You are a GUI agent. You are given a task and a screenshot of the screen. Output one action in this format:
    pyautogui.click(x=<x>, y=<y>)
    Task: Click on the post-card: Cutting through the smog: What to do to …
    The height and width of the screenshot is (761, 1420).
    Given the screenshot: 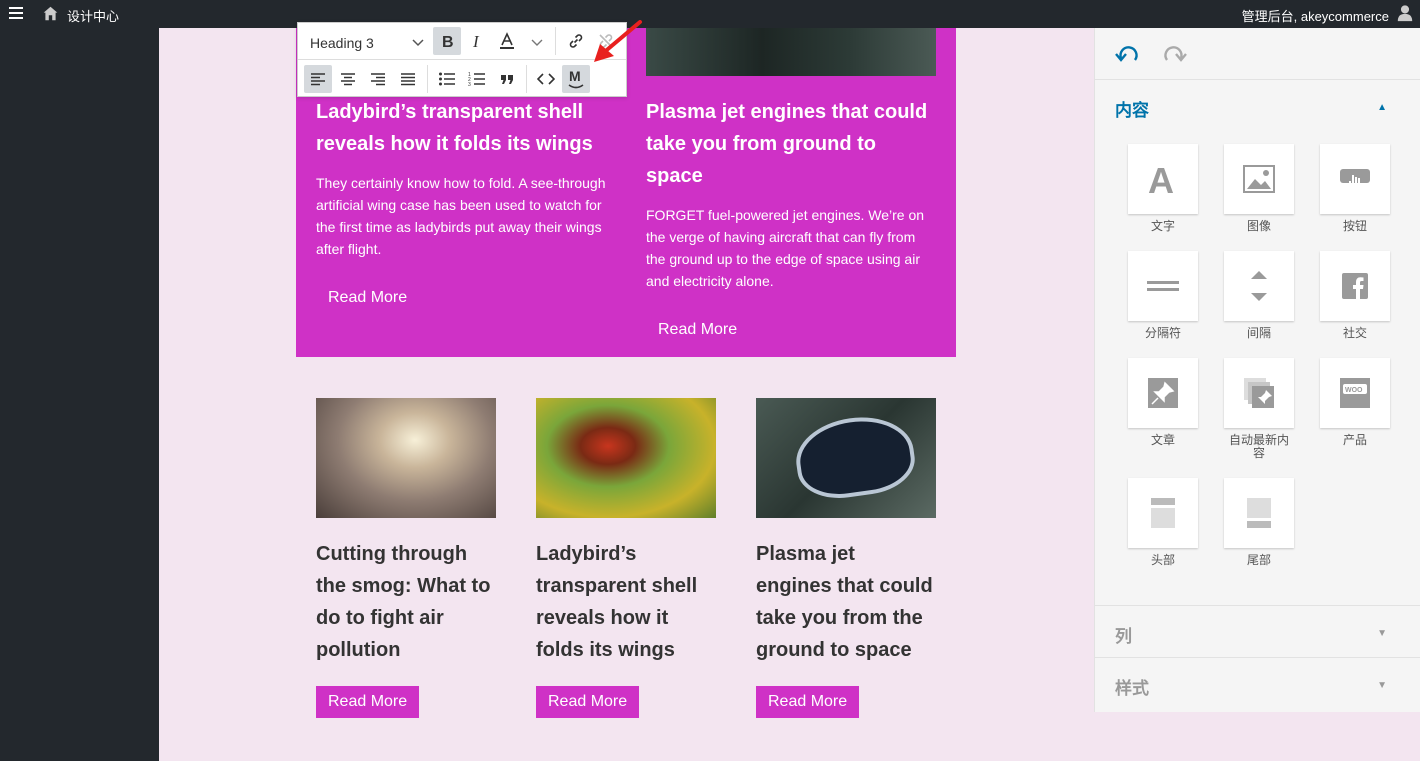 What is the action you would take?
    pyautogui.click(x=406, y=558)
    